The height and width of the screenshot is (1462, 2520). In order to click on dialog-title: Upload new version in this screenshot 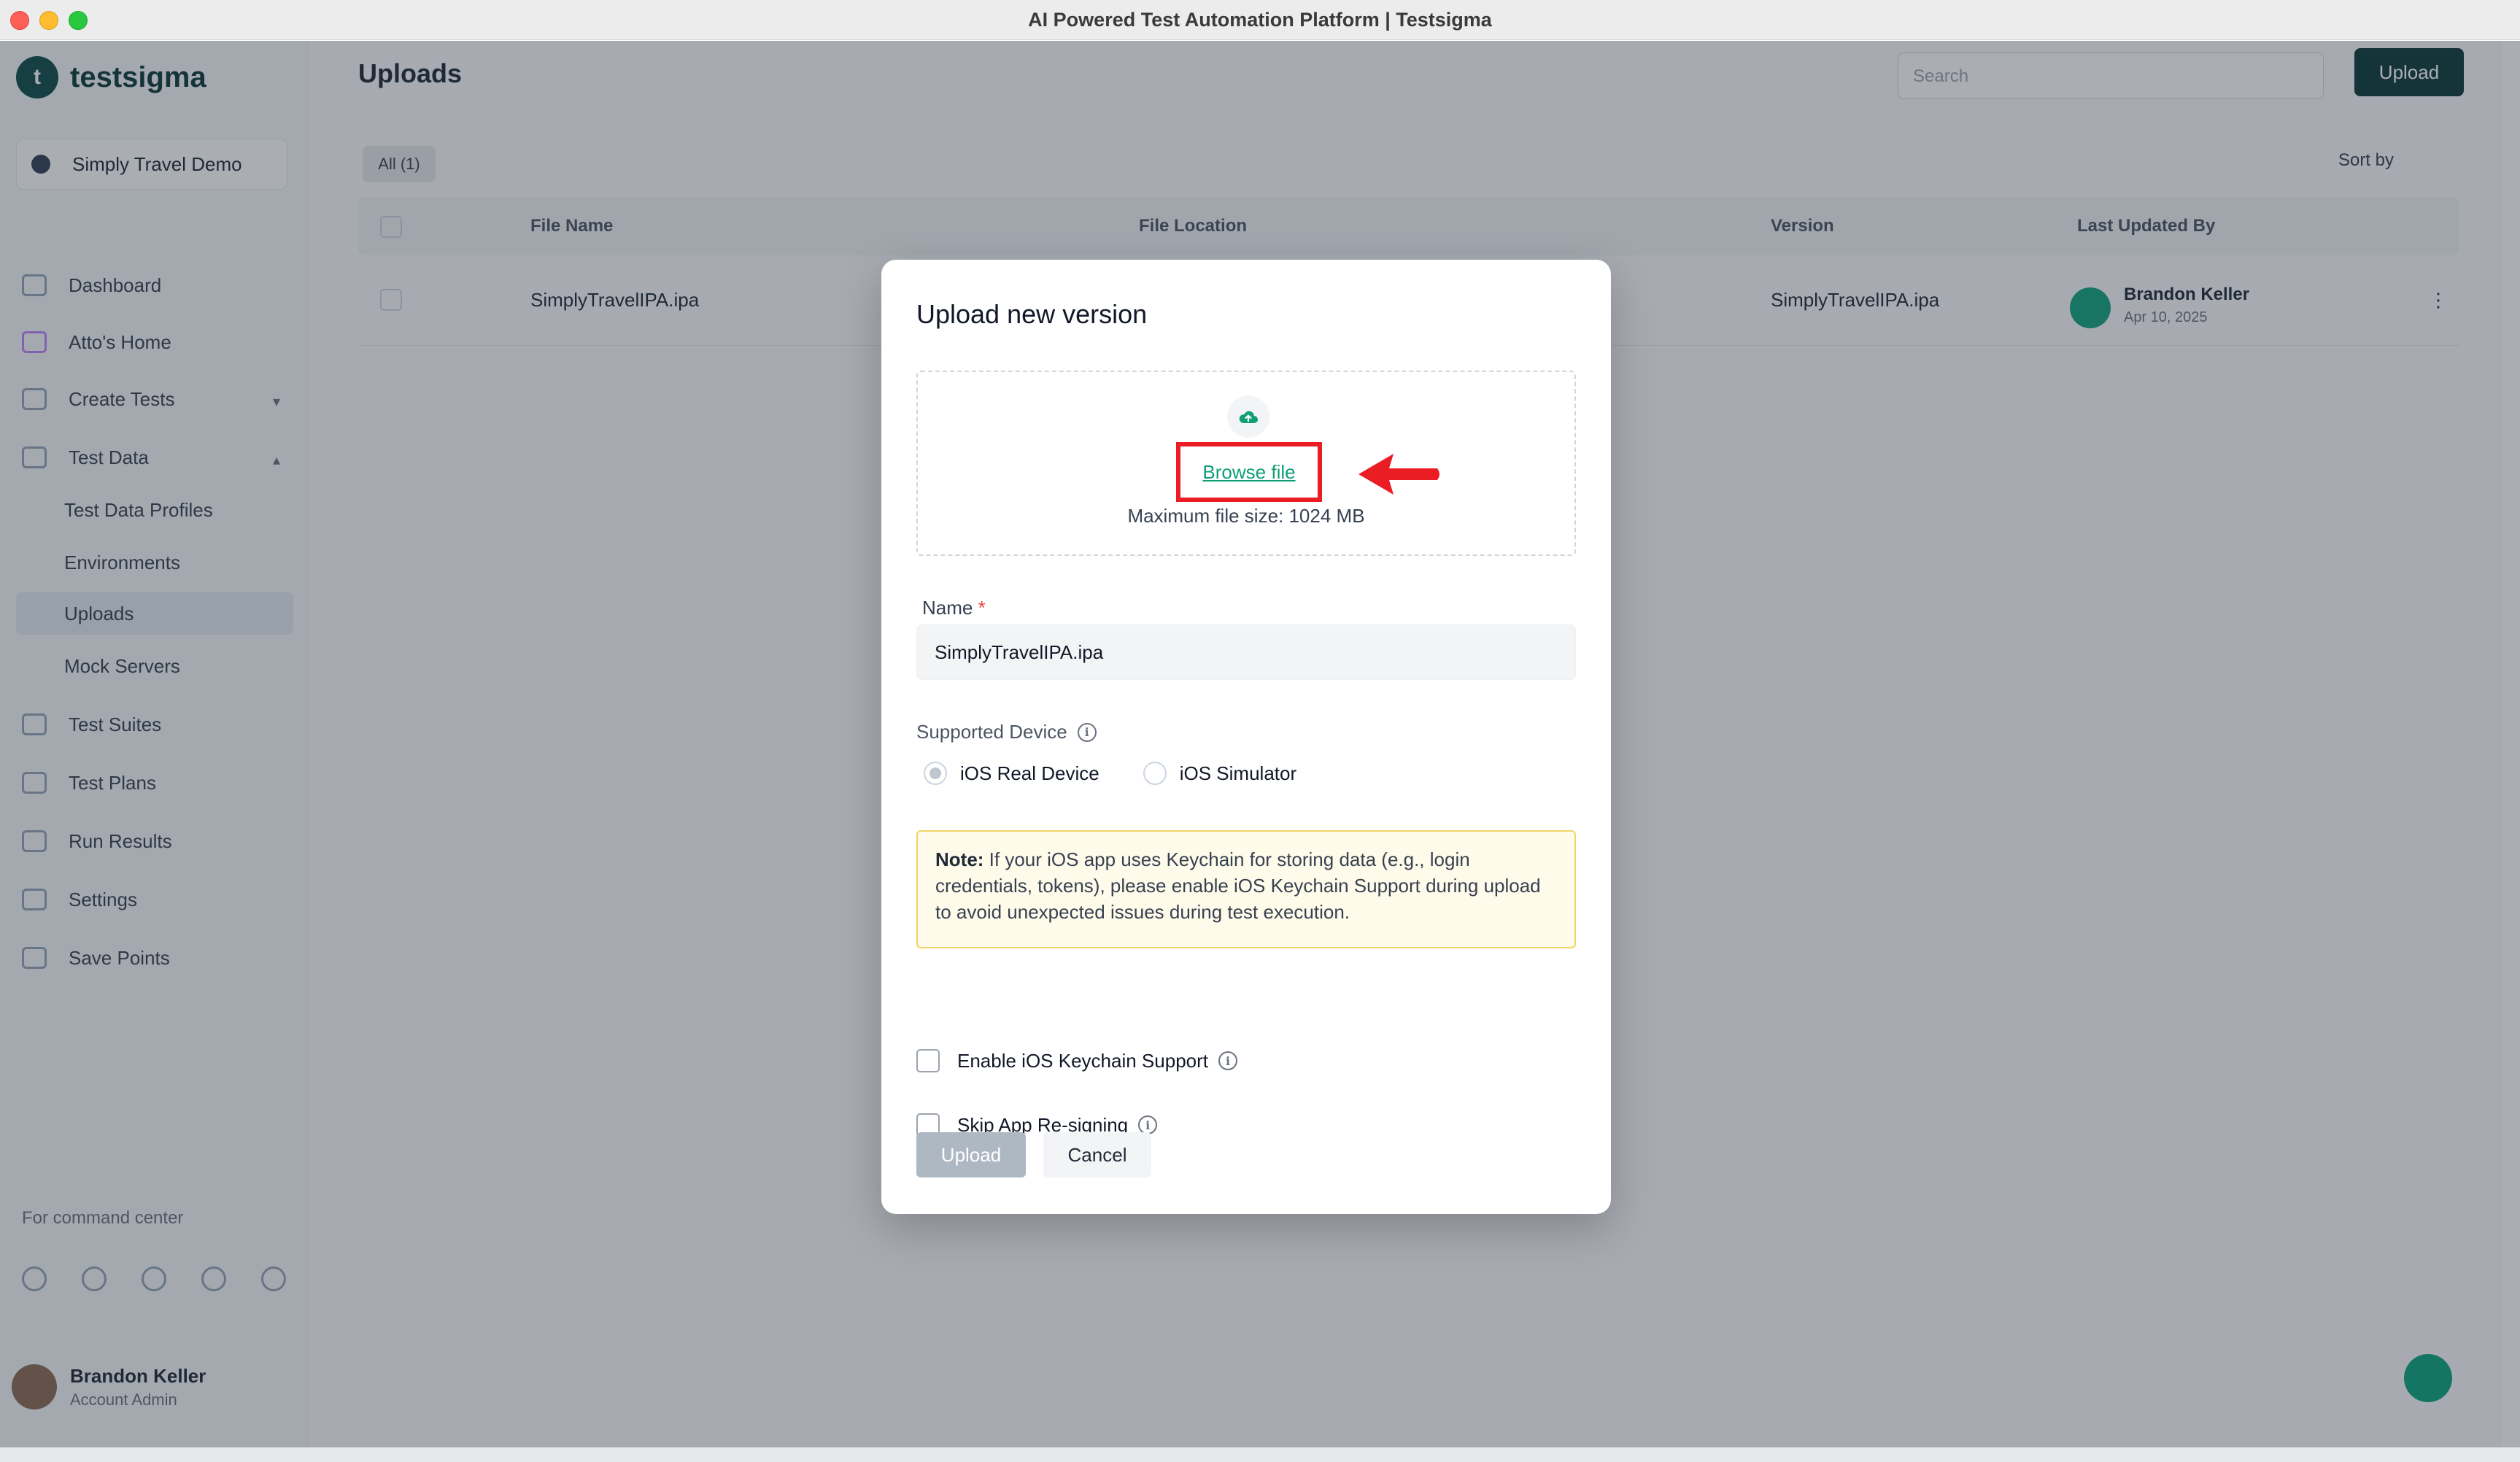, I will do `click(1032, 314)`.